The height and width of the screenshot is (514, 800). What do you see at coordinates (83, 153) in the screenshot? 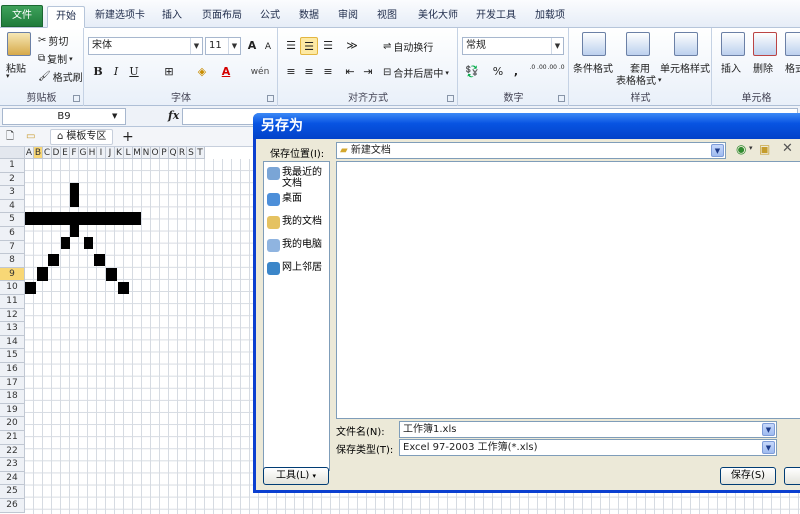
I see `column-header: G` at bounding box center [83, 153].